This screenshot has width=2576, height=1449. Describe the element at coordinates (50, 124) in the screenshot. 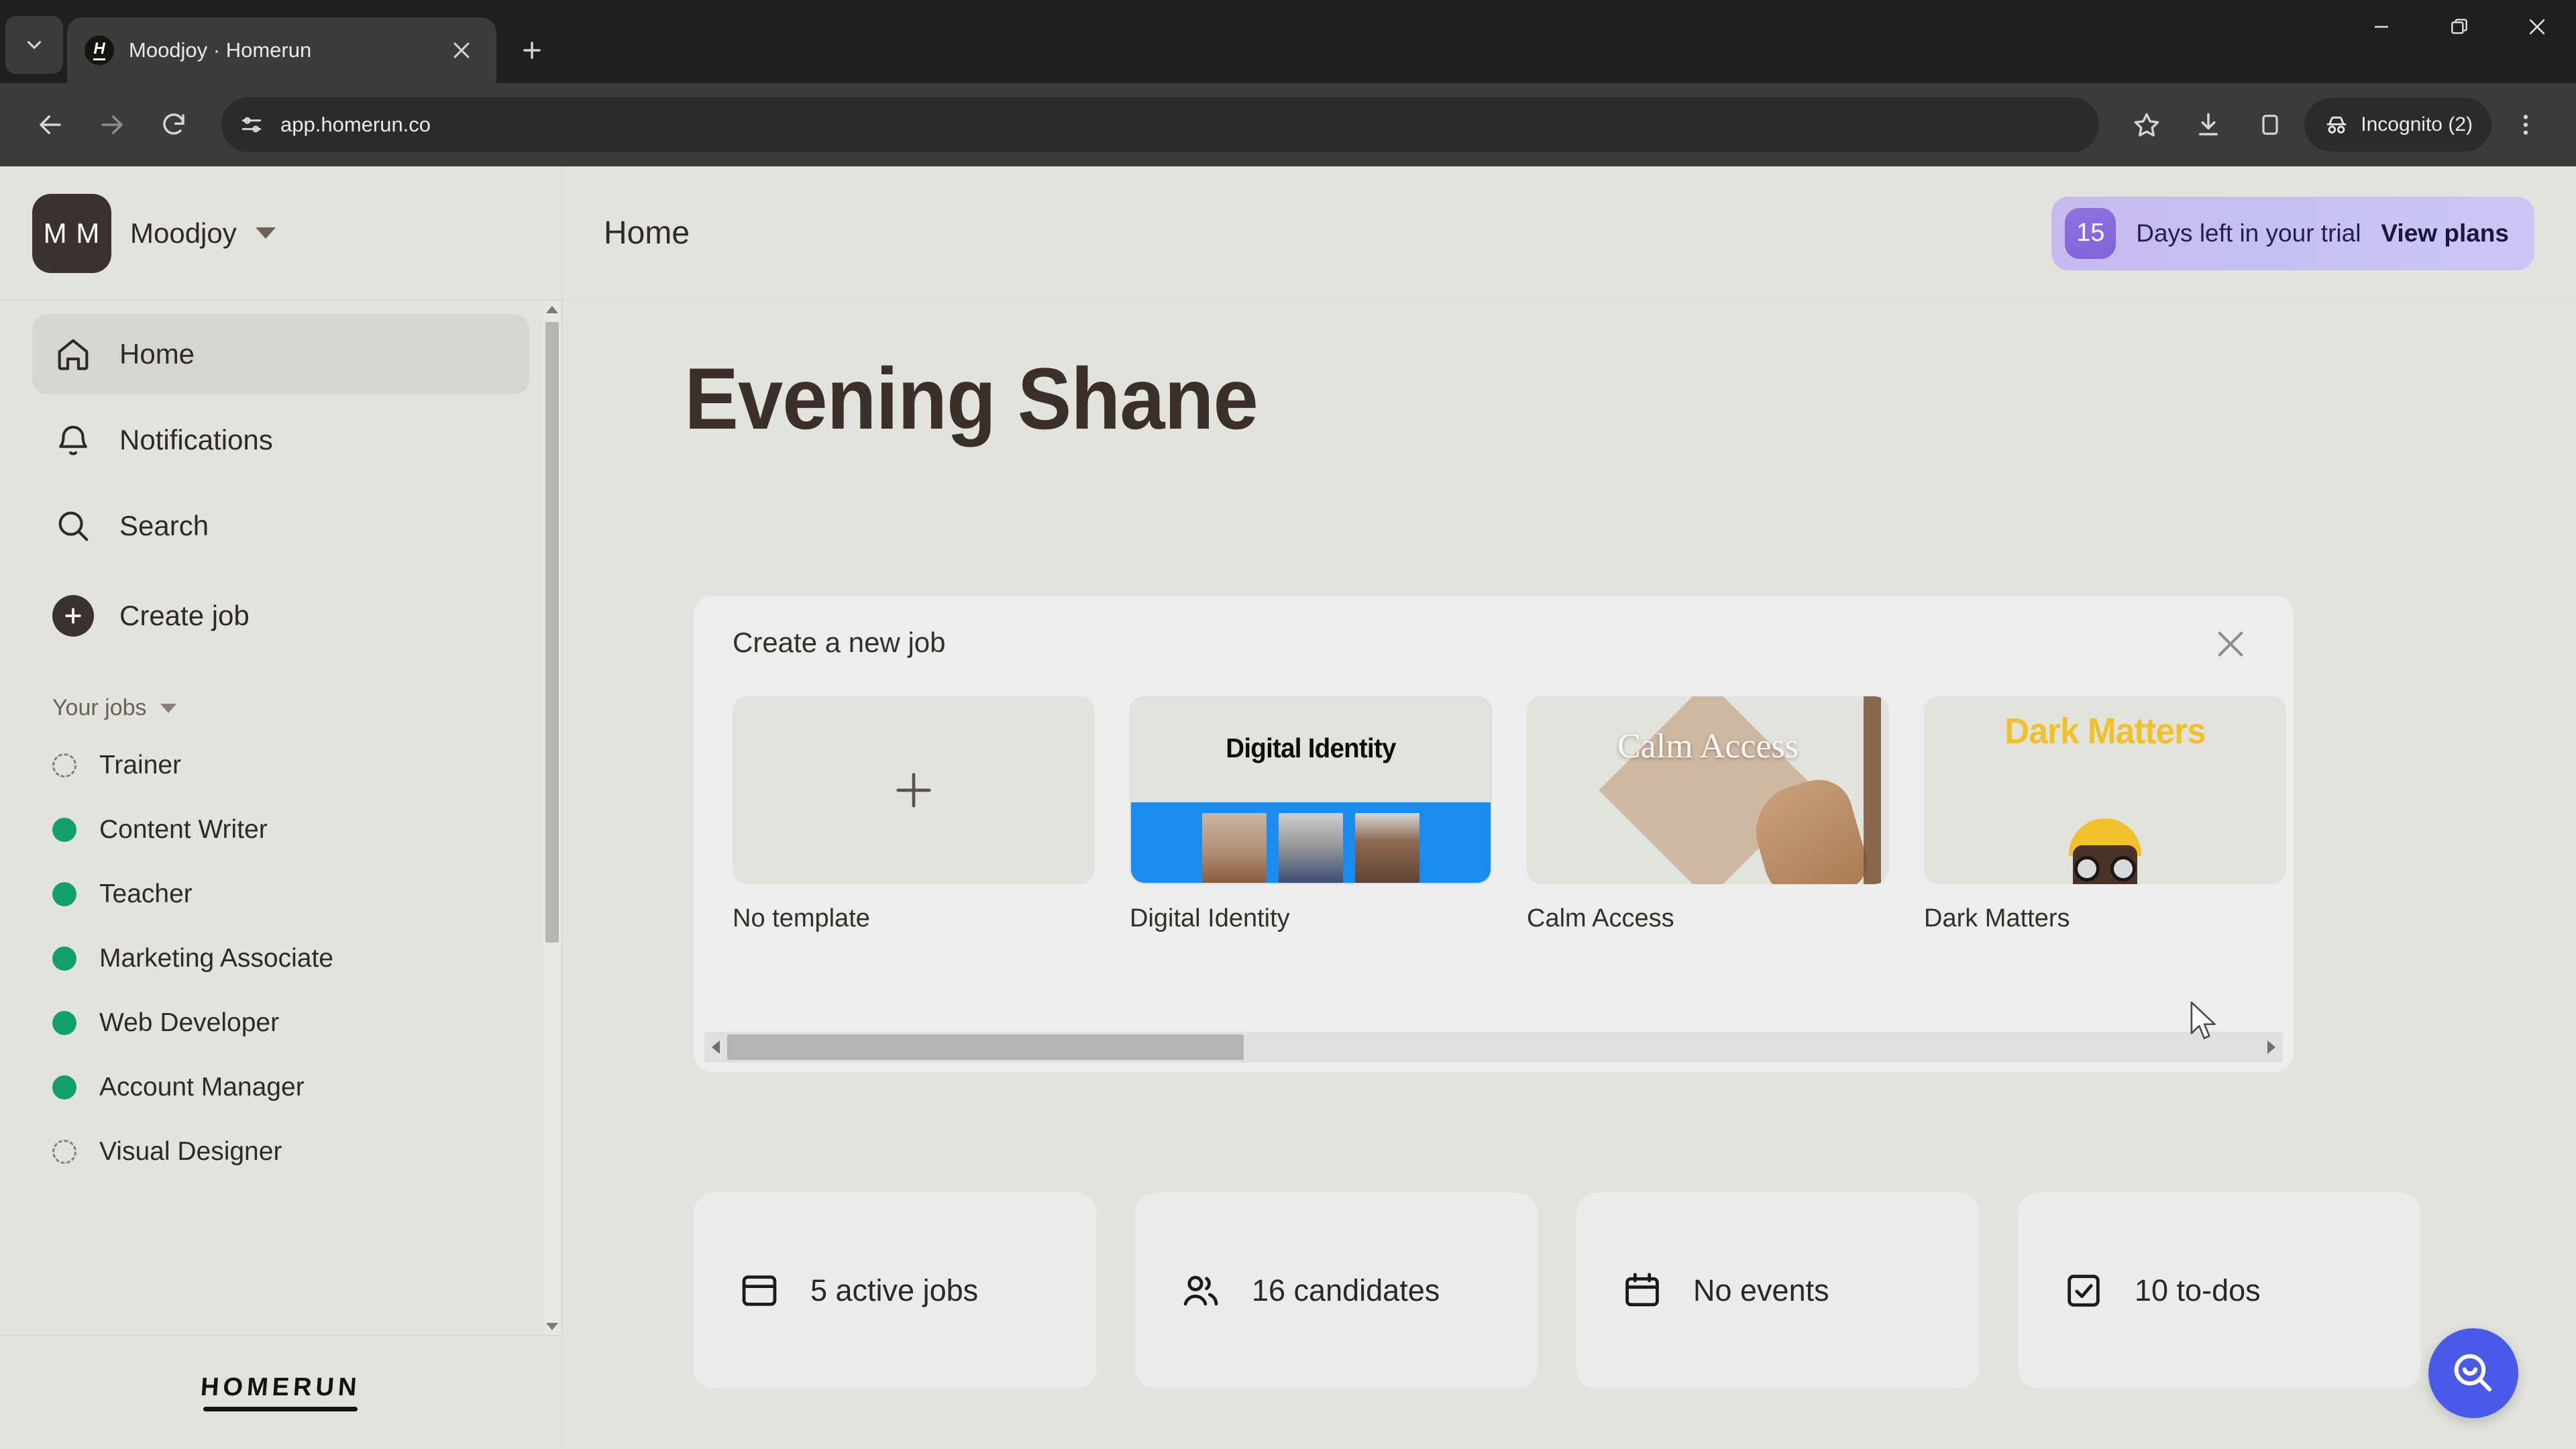

I see `back-button` at that location.